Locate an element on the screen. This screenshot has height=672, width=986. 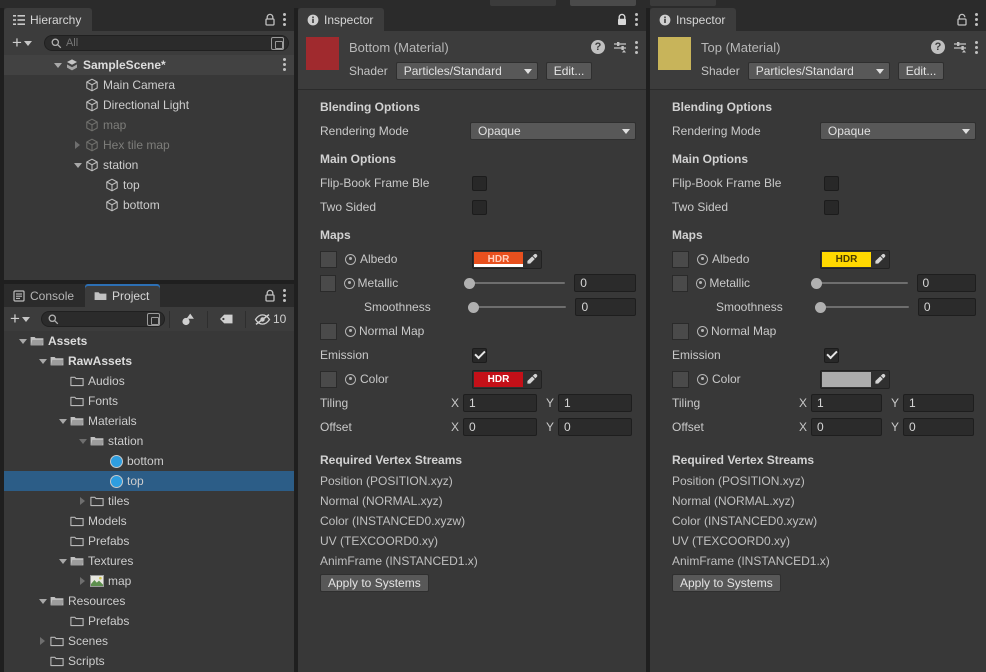
albedo-color-field-left: HDR is located at coordinates (507, 259).